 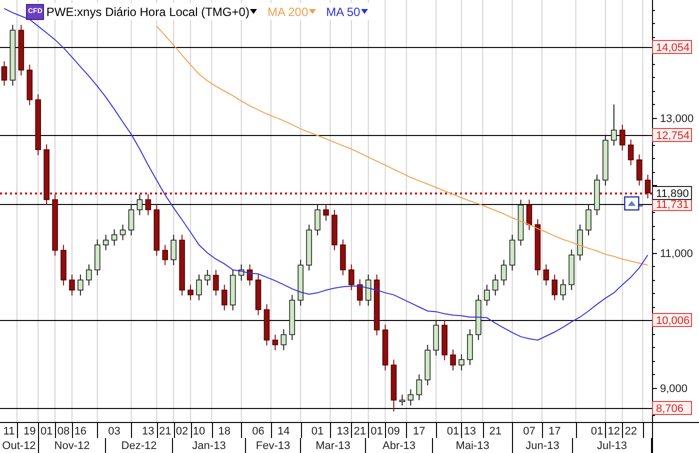 I want to click on price-label: 14,054, so click(x=672, y=47).